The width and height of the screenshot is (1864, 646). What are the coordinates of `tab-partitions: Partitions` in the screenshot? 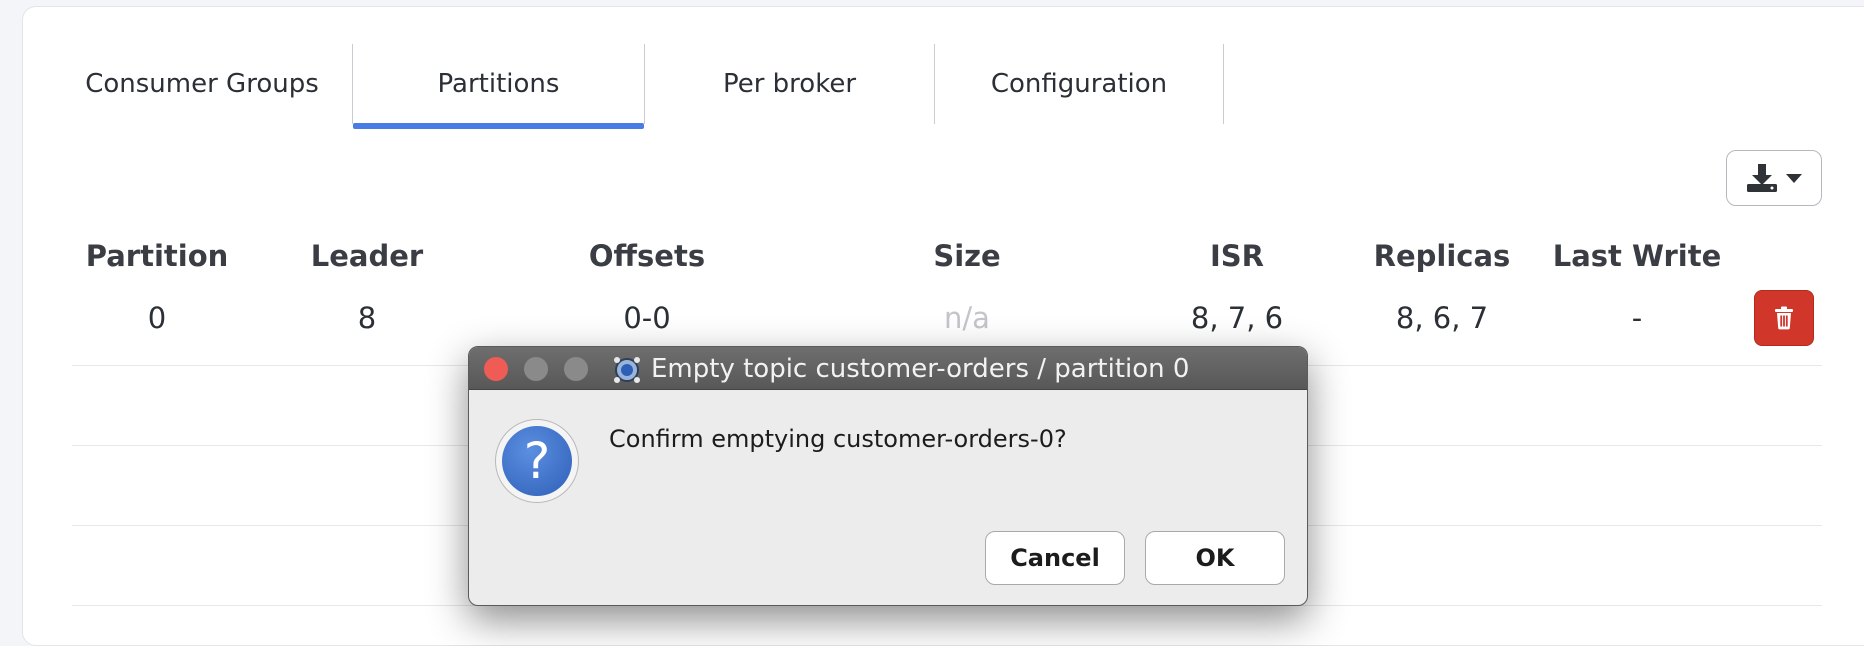 It's located at (498, 86).